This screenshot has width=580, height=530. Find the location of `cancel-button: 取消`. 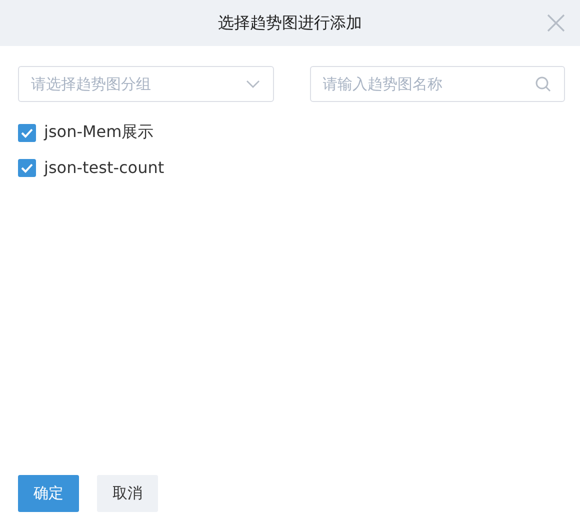

cancel-button: 取消 is located at coordinates (127, 493).